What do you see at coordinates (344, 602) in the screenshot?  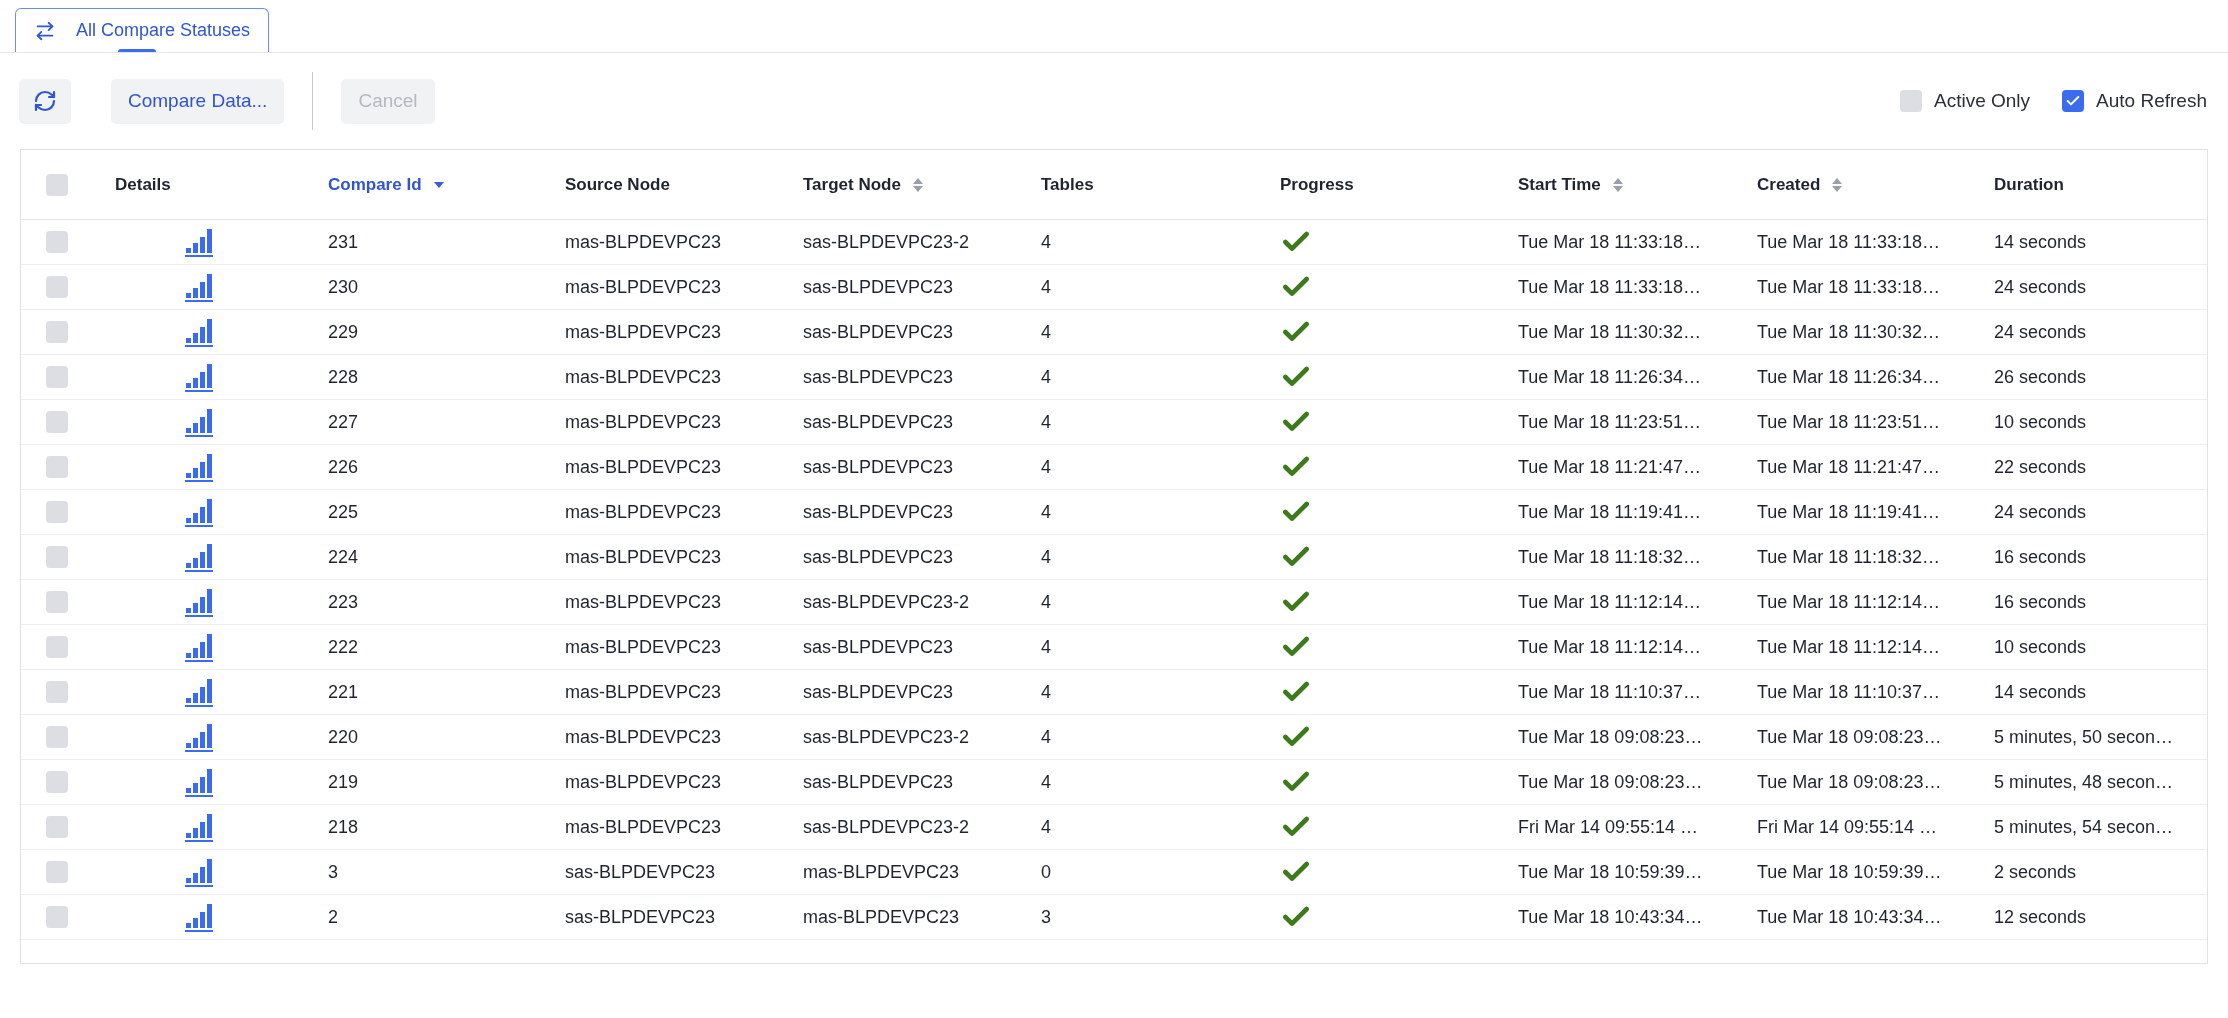 I see `table-cell-text: 223` at bounding box center [344, 602].